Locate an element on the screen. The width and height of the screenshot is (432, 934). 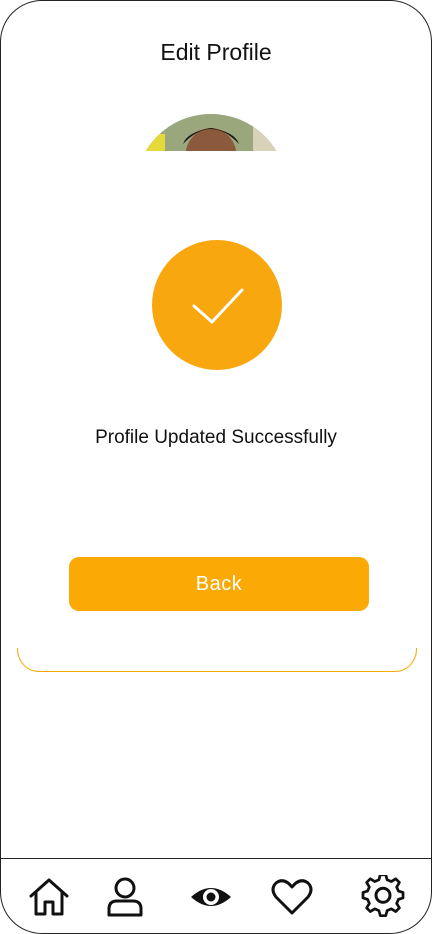
success-message: Profile Updated Successfully is located at coordinates (216, 437).